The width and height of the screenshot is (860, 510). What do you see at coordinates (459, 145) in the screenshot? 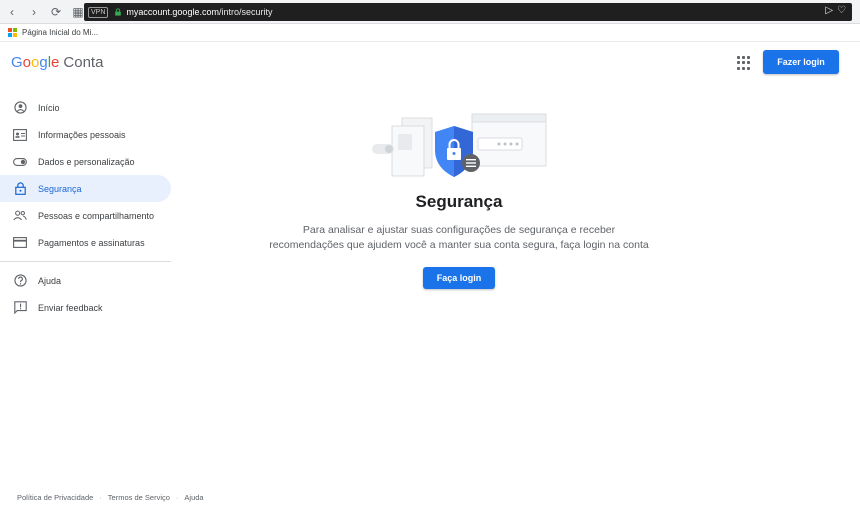
I see `security-illustration` at bounding box center [459, 145].